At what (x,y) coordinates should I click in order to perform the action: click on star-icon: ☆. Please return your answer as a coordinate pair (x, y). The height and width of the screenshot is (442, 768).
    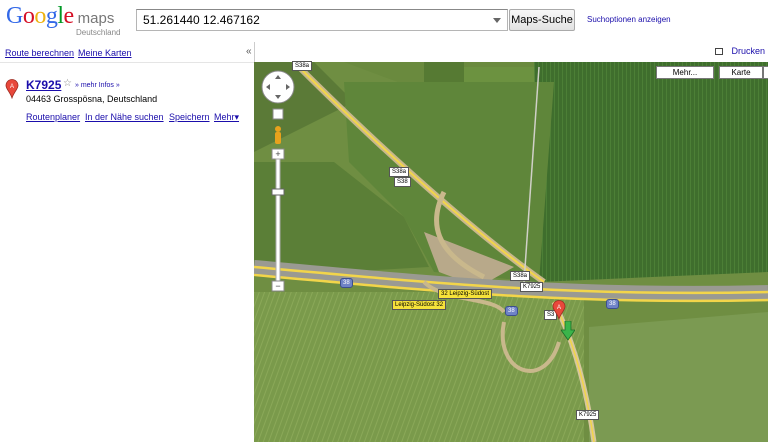
    Looking at the image, I should click on (67, 83).